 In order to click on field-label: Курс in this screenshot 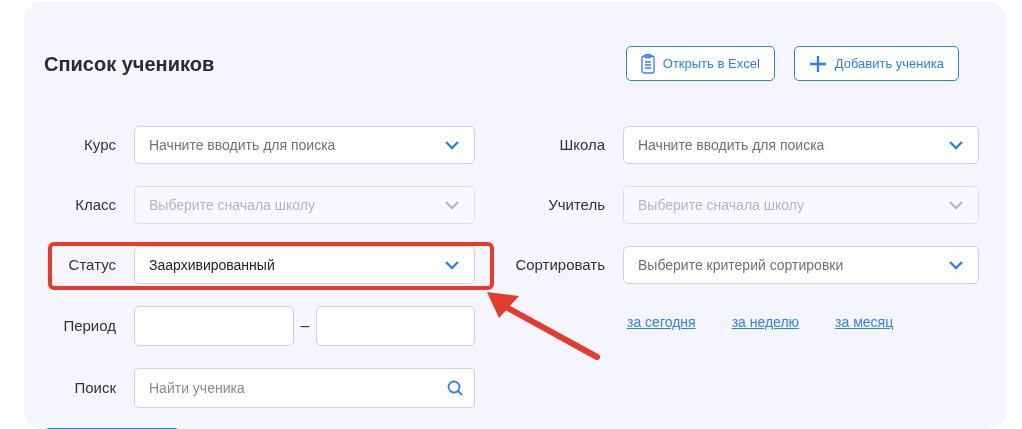, I will do `click(99, 144)`.